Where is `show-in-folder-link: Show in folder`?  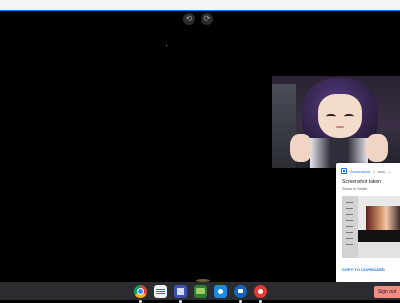
show-in-folder-link: Show in folder is located at coordinates (354, 188).